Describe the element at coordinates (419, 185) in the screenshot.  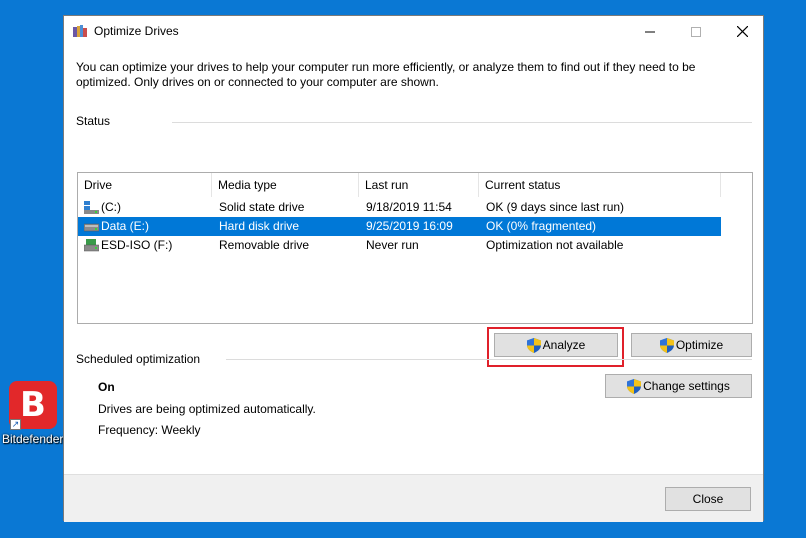
I see `column-header-last-run: Last run` at that location.